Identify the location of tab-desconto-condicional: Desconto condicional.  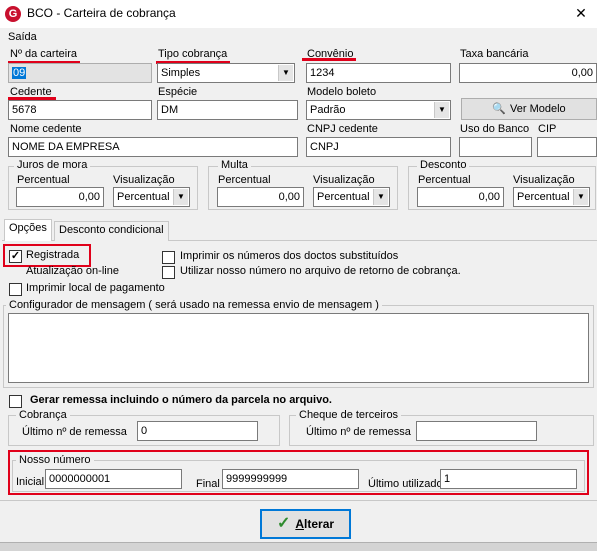
(111, 231).